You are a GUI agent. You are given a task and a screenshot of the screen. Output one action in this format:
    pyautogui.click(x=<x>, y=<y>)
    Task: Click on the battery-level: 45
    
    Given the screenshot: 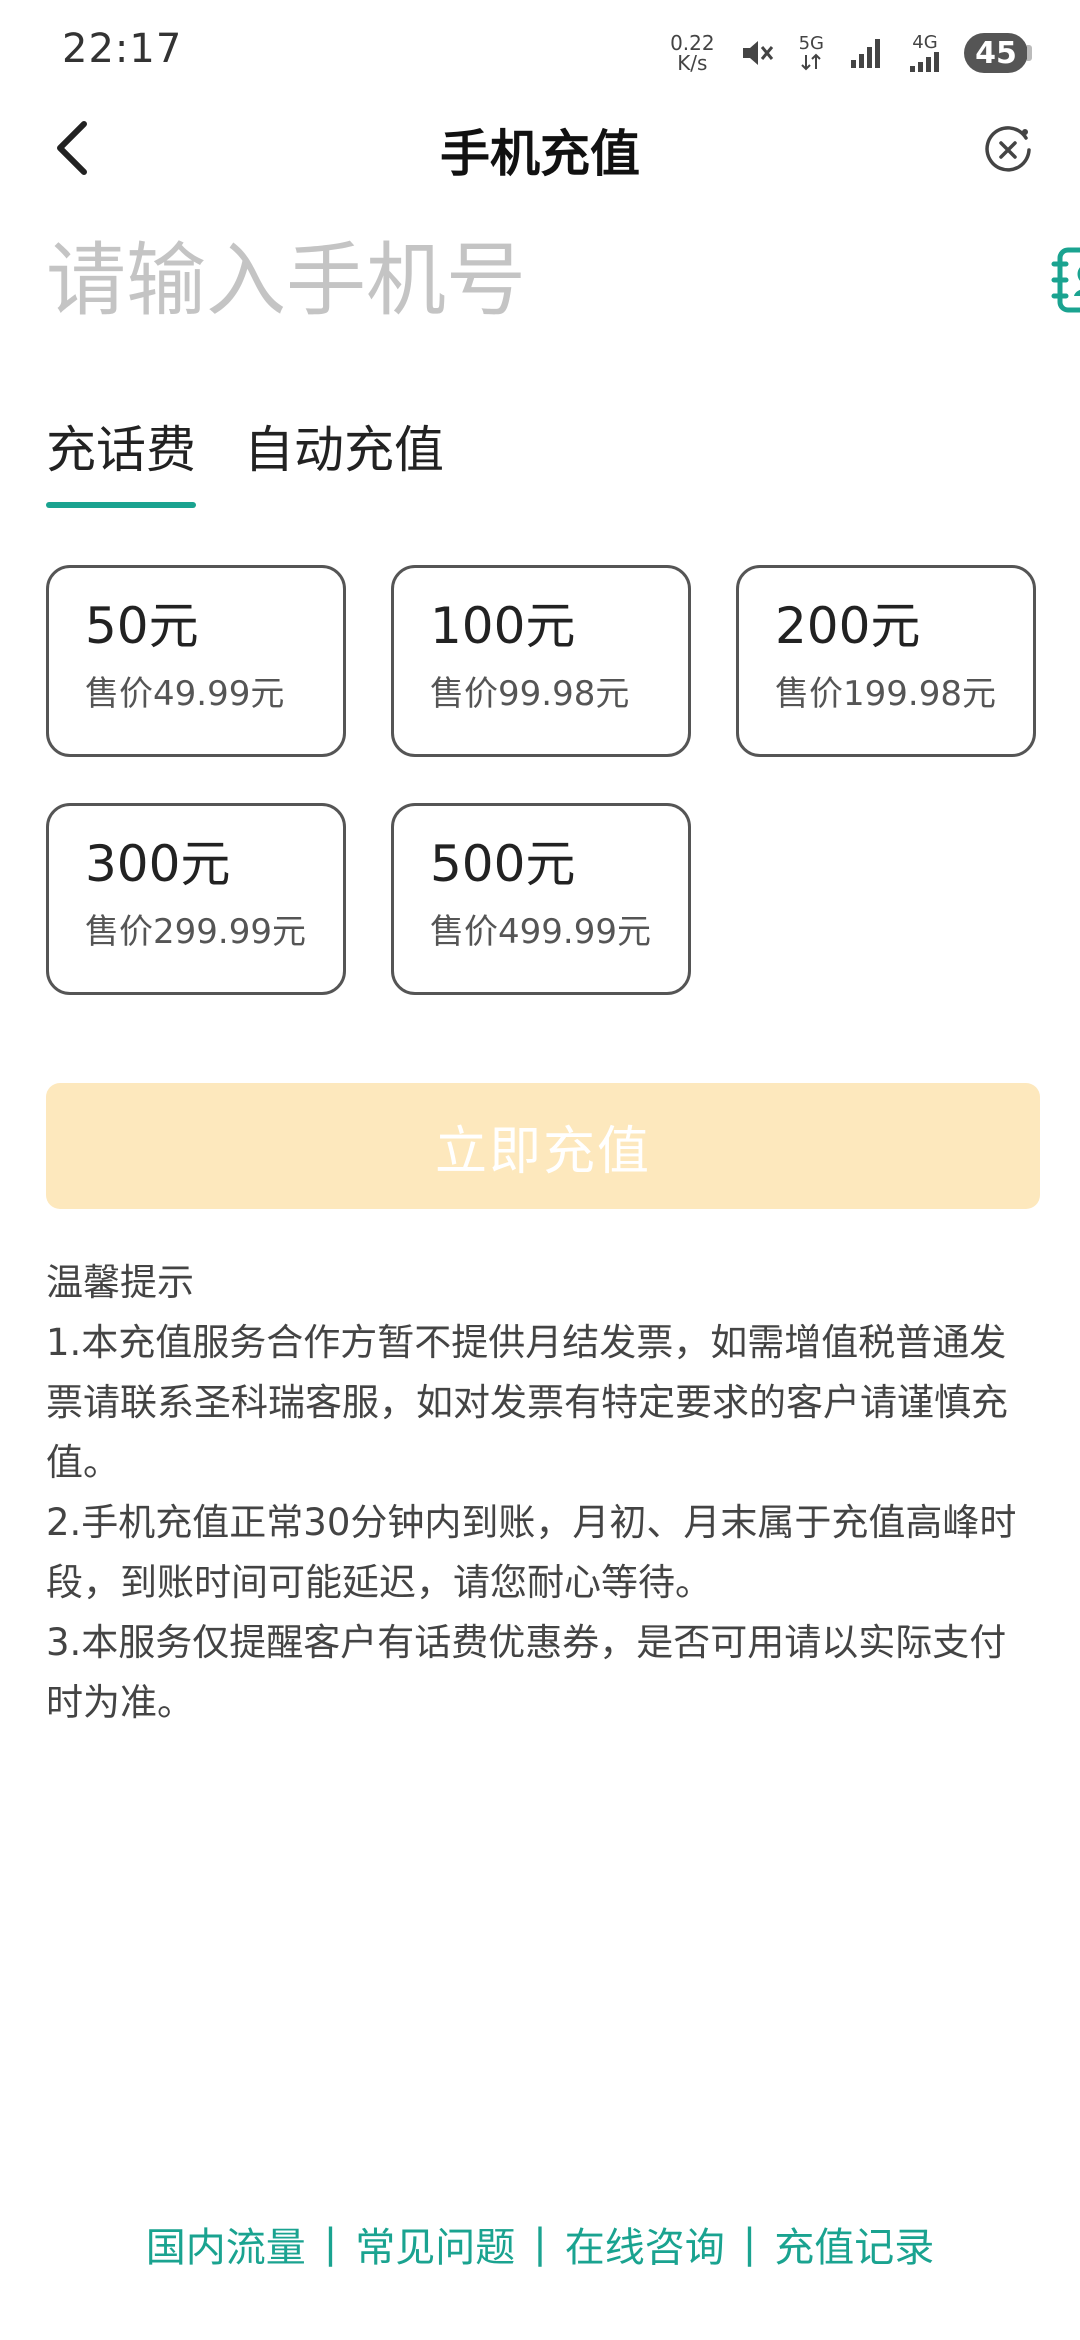 What is the action you would take?
    pyautogui.click(x=996, y=53)
    